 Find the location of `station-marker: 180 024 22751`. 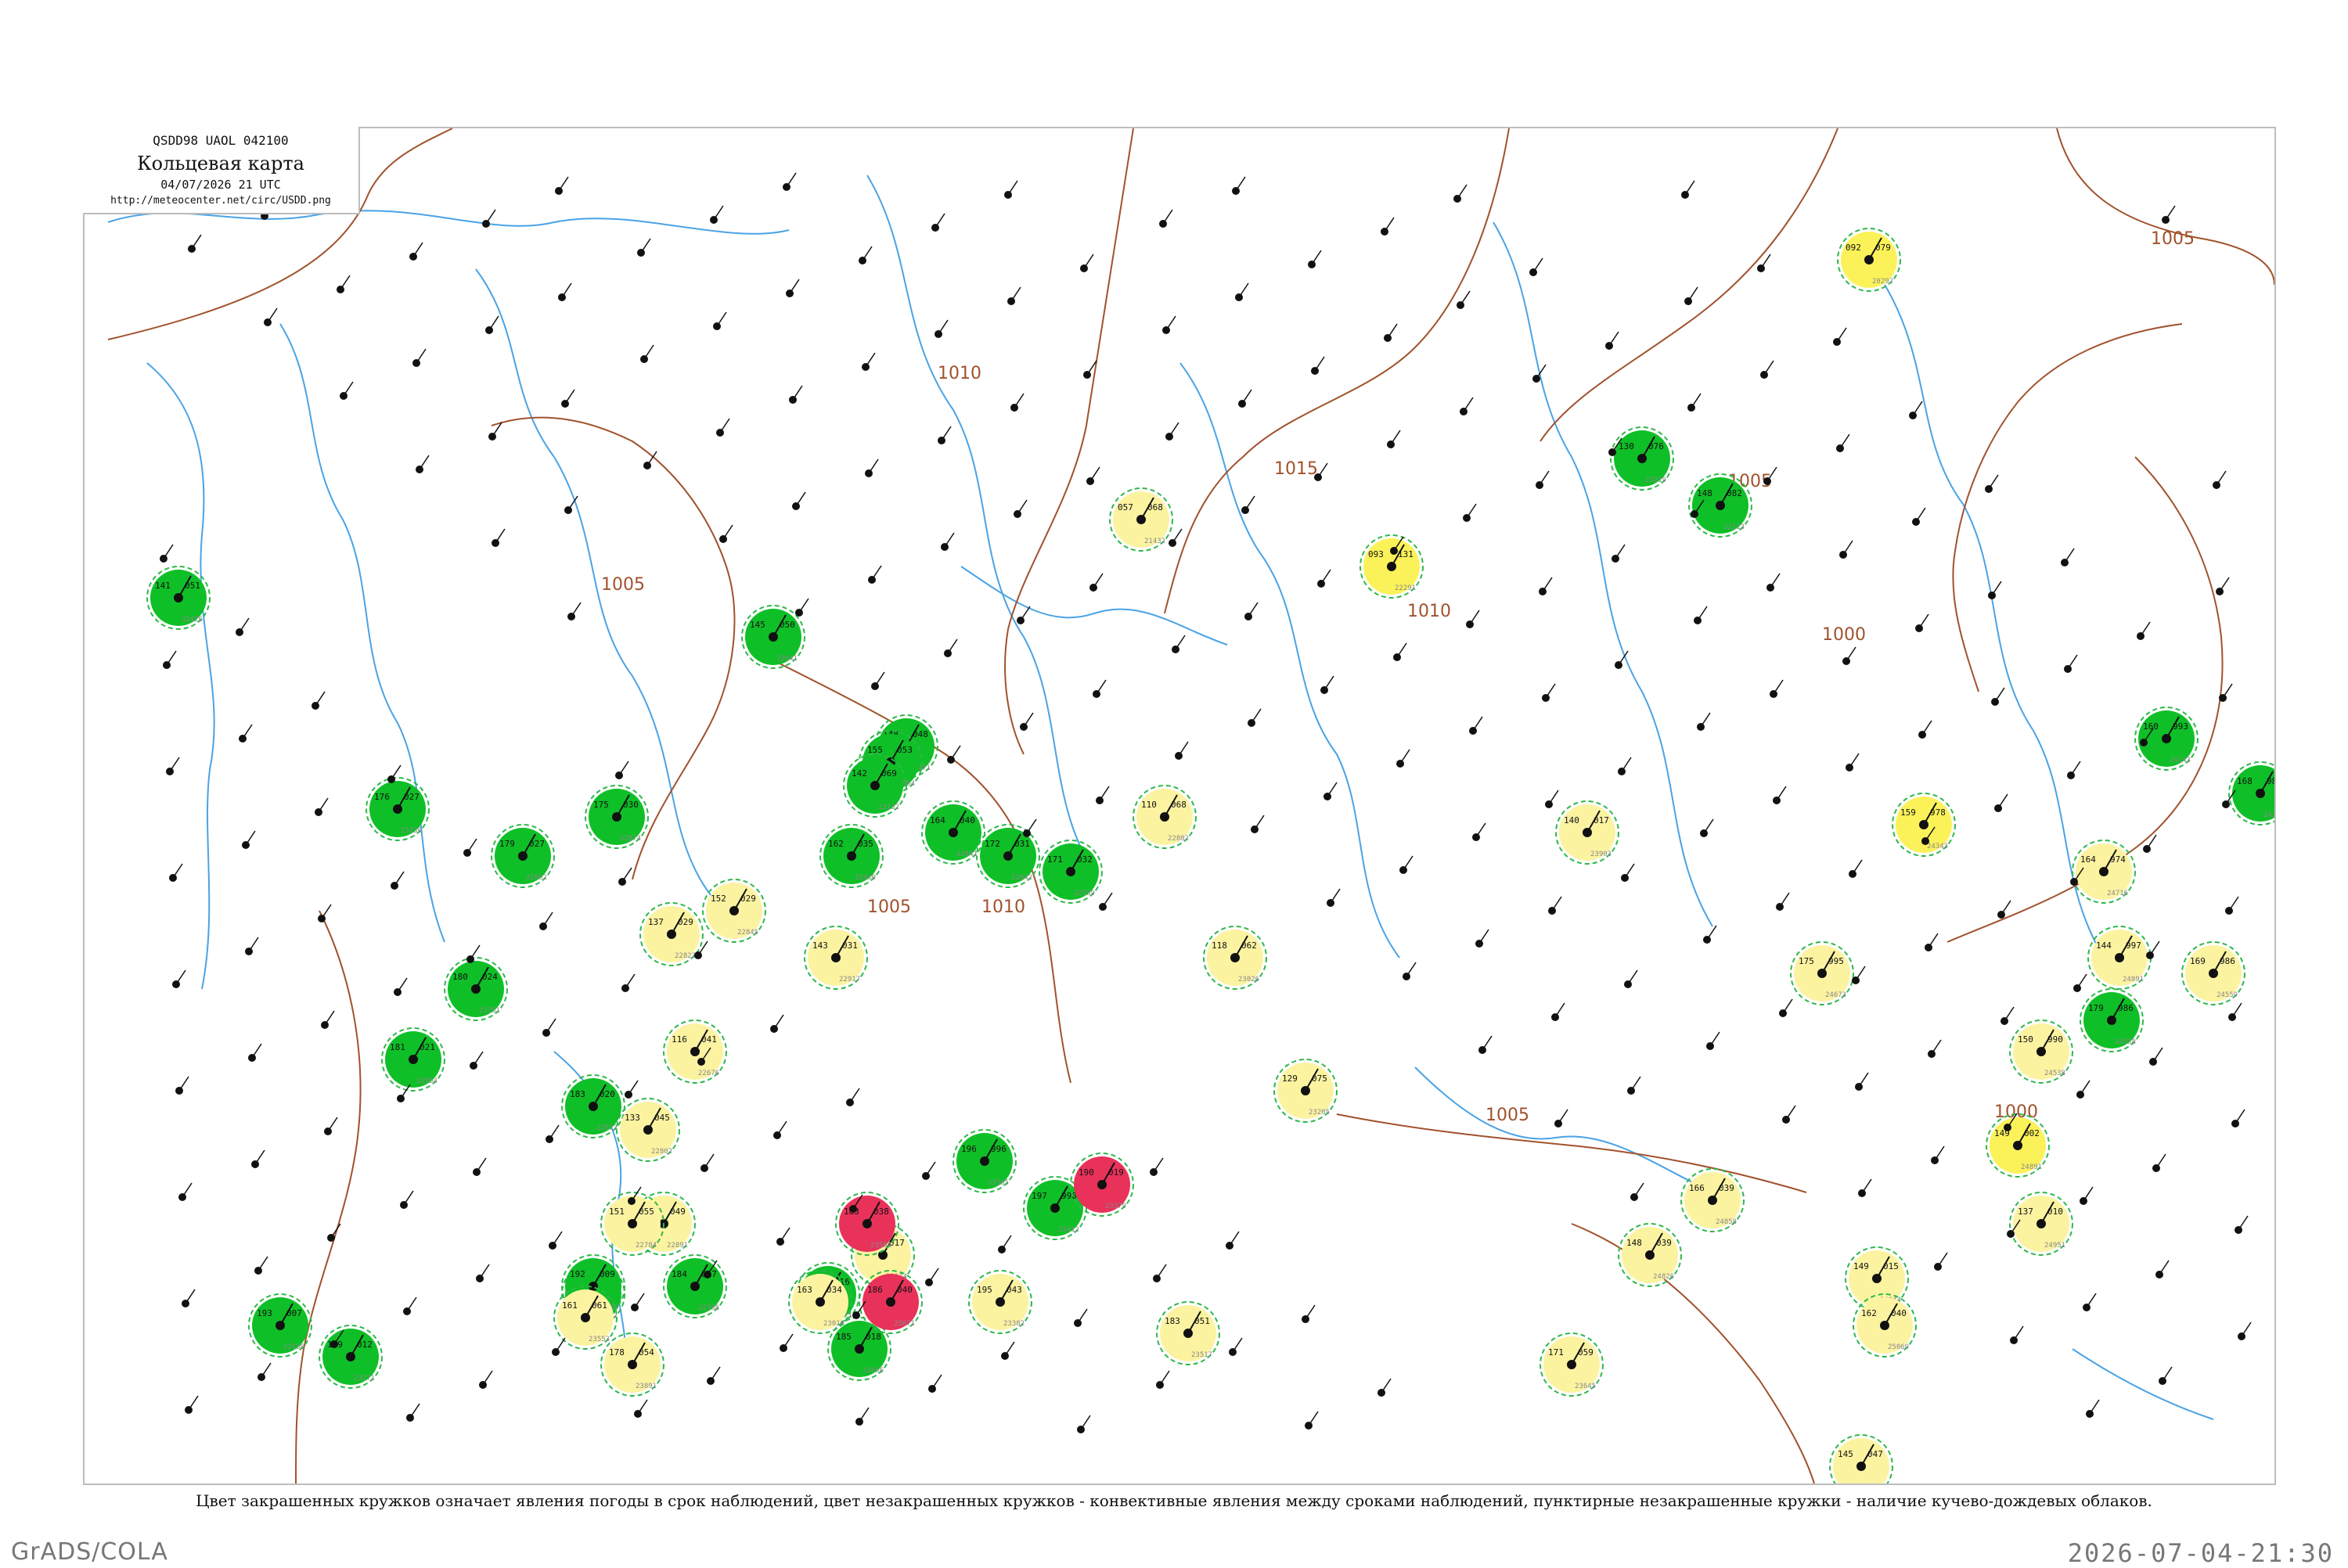

station-marker: 180 024 22751 is located at coordinates (476, 989).